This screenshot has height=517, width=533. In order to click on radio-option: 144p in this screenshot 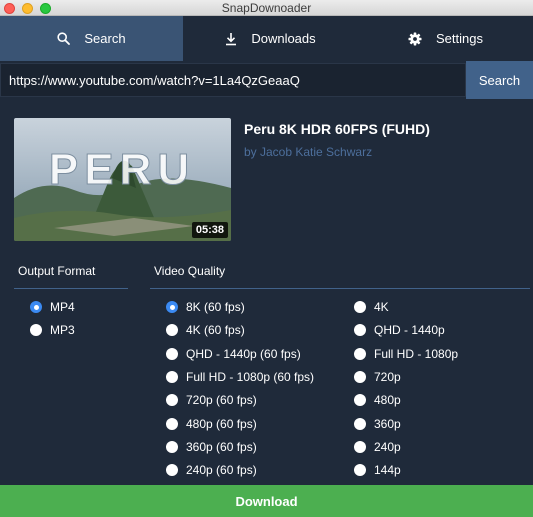, I will do `click(377, 470)`.